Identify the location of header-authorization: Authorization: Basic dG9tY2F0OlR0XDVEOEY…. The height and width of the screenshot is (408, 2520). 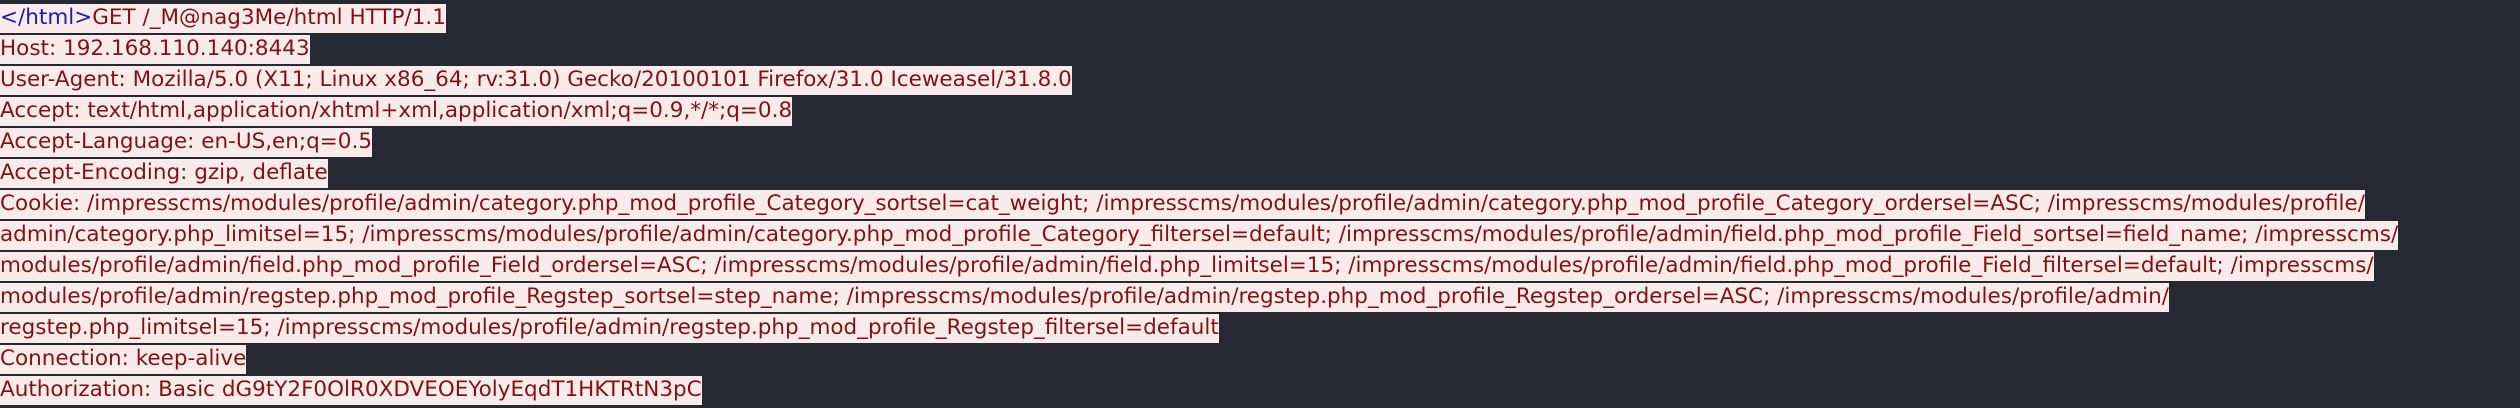
(1260, 389).